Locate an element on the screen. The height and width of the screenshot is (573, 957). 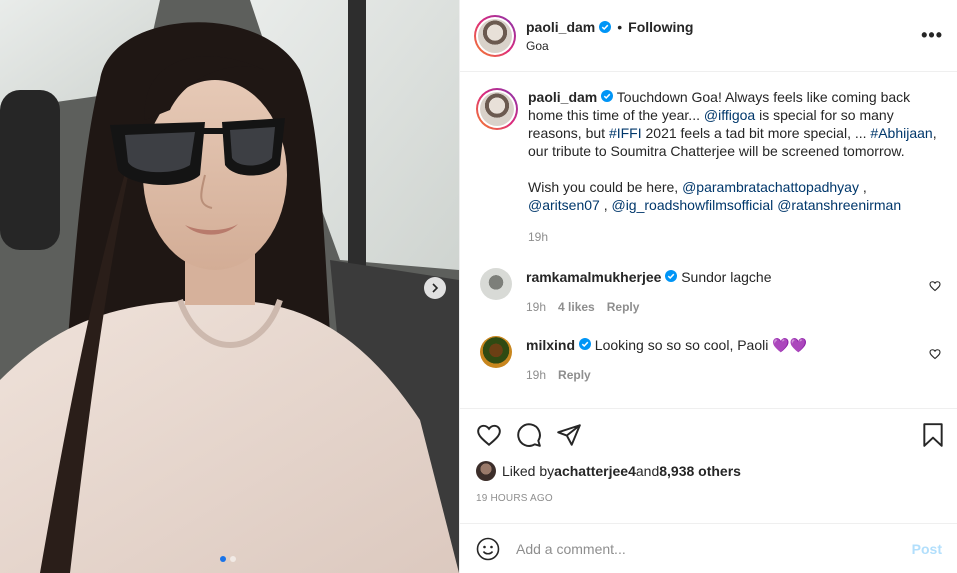
hashtag-link: #IFFI is located at coordinates (625, 133).